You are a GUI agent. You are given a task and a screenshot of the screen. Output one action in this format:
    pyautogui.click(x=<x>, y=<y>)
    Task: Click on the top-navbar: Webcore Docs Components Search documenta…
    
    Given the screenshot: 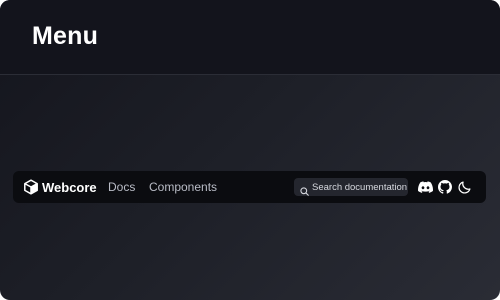 What is the action you would take?
    pyautogui.click(x=249, y=187)
    